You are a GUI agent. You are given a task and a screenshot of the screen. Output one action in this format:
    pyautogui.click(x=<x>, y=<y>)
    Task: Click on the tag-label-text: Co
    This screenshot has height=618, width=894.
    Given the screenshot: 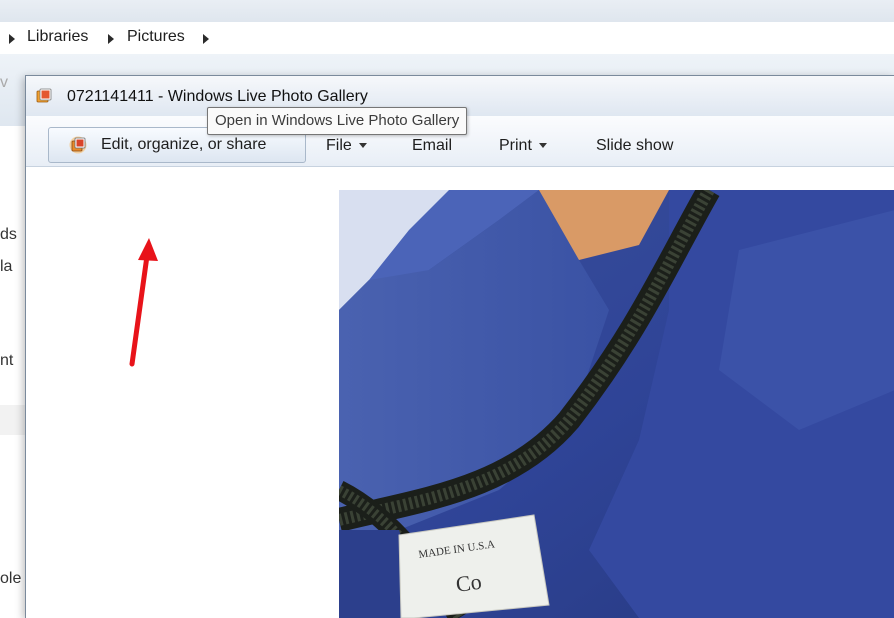 What is the action you would take?
    pyautogui.click(x=468, y=583)
    